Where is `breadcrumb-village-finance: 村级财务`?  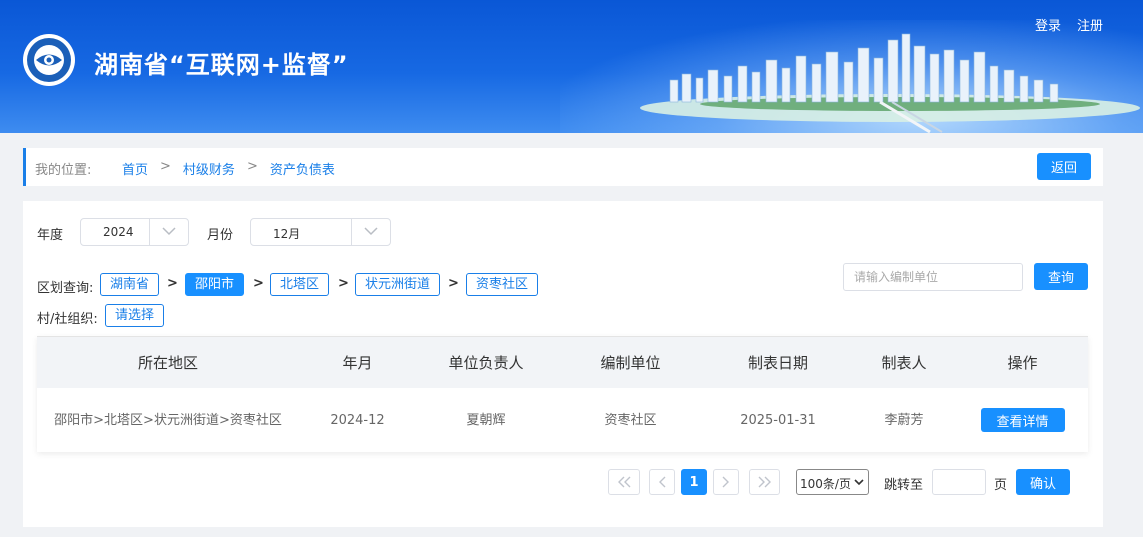 breadcrumb-village-finance: 村级财务 is located at coordinates (209, 168).